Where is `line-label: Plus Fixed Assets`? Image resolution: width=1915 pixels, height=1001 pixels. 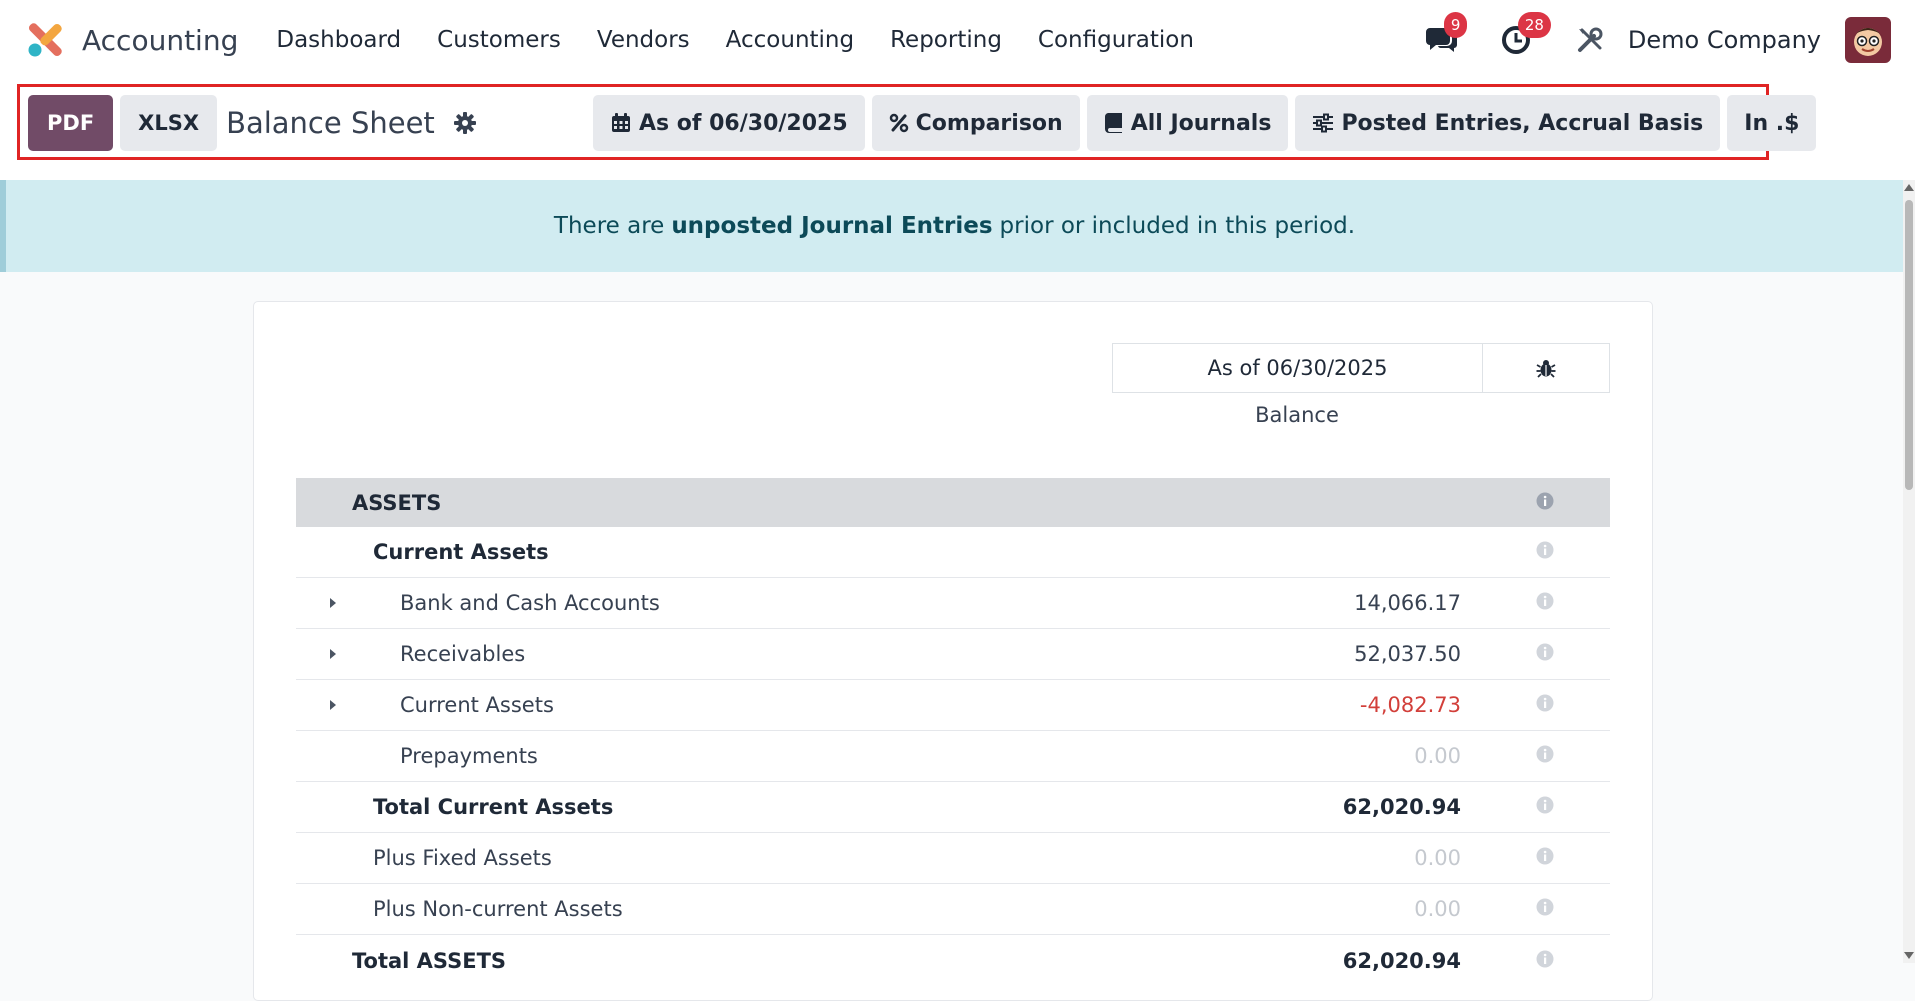
line-label: Plus Fixed Assets is located at coordinates (462, 858).